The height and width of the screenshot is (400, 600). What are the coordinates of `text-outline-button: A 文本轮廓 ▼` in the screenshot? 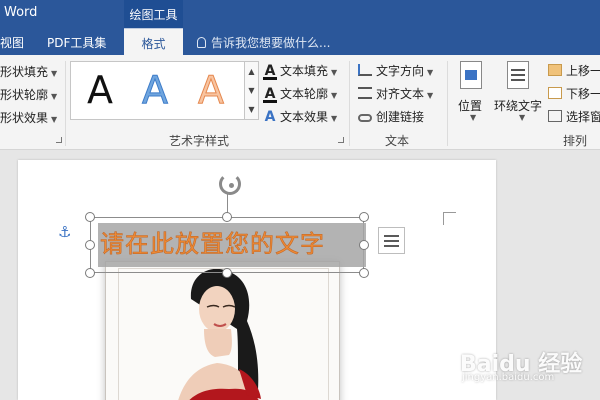 It's located at (300, 94).